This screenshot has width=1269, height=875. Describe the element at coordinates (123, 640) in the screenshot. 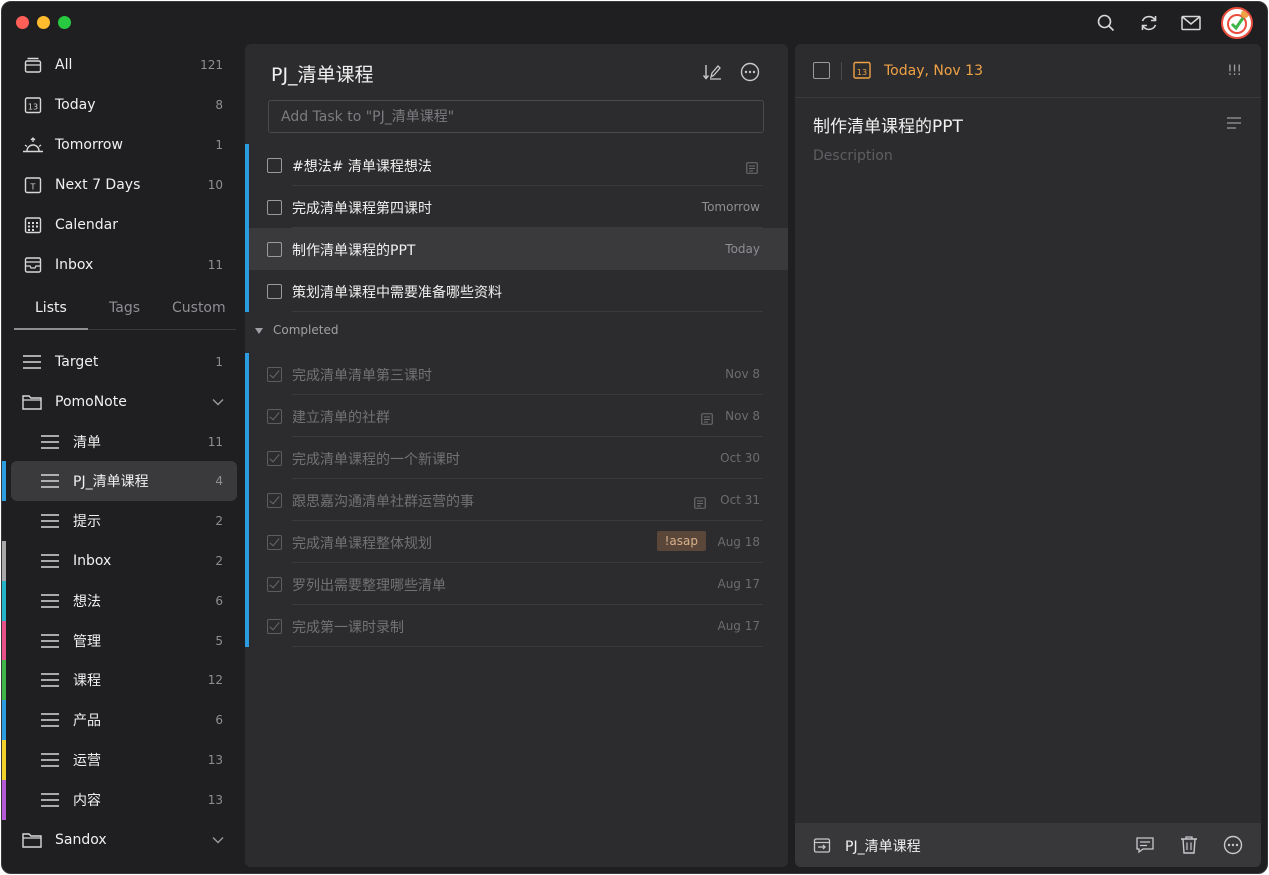

I see `sidebar-list-item: 管理 5` at that location.